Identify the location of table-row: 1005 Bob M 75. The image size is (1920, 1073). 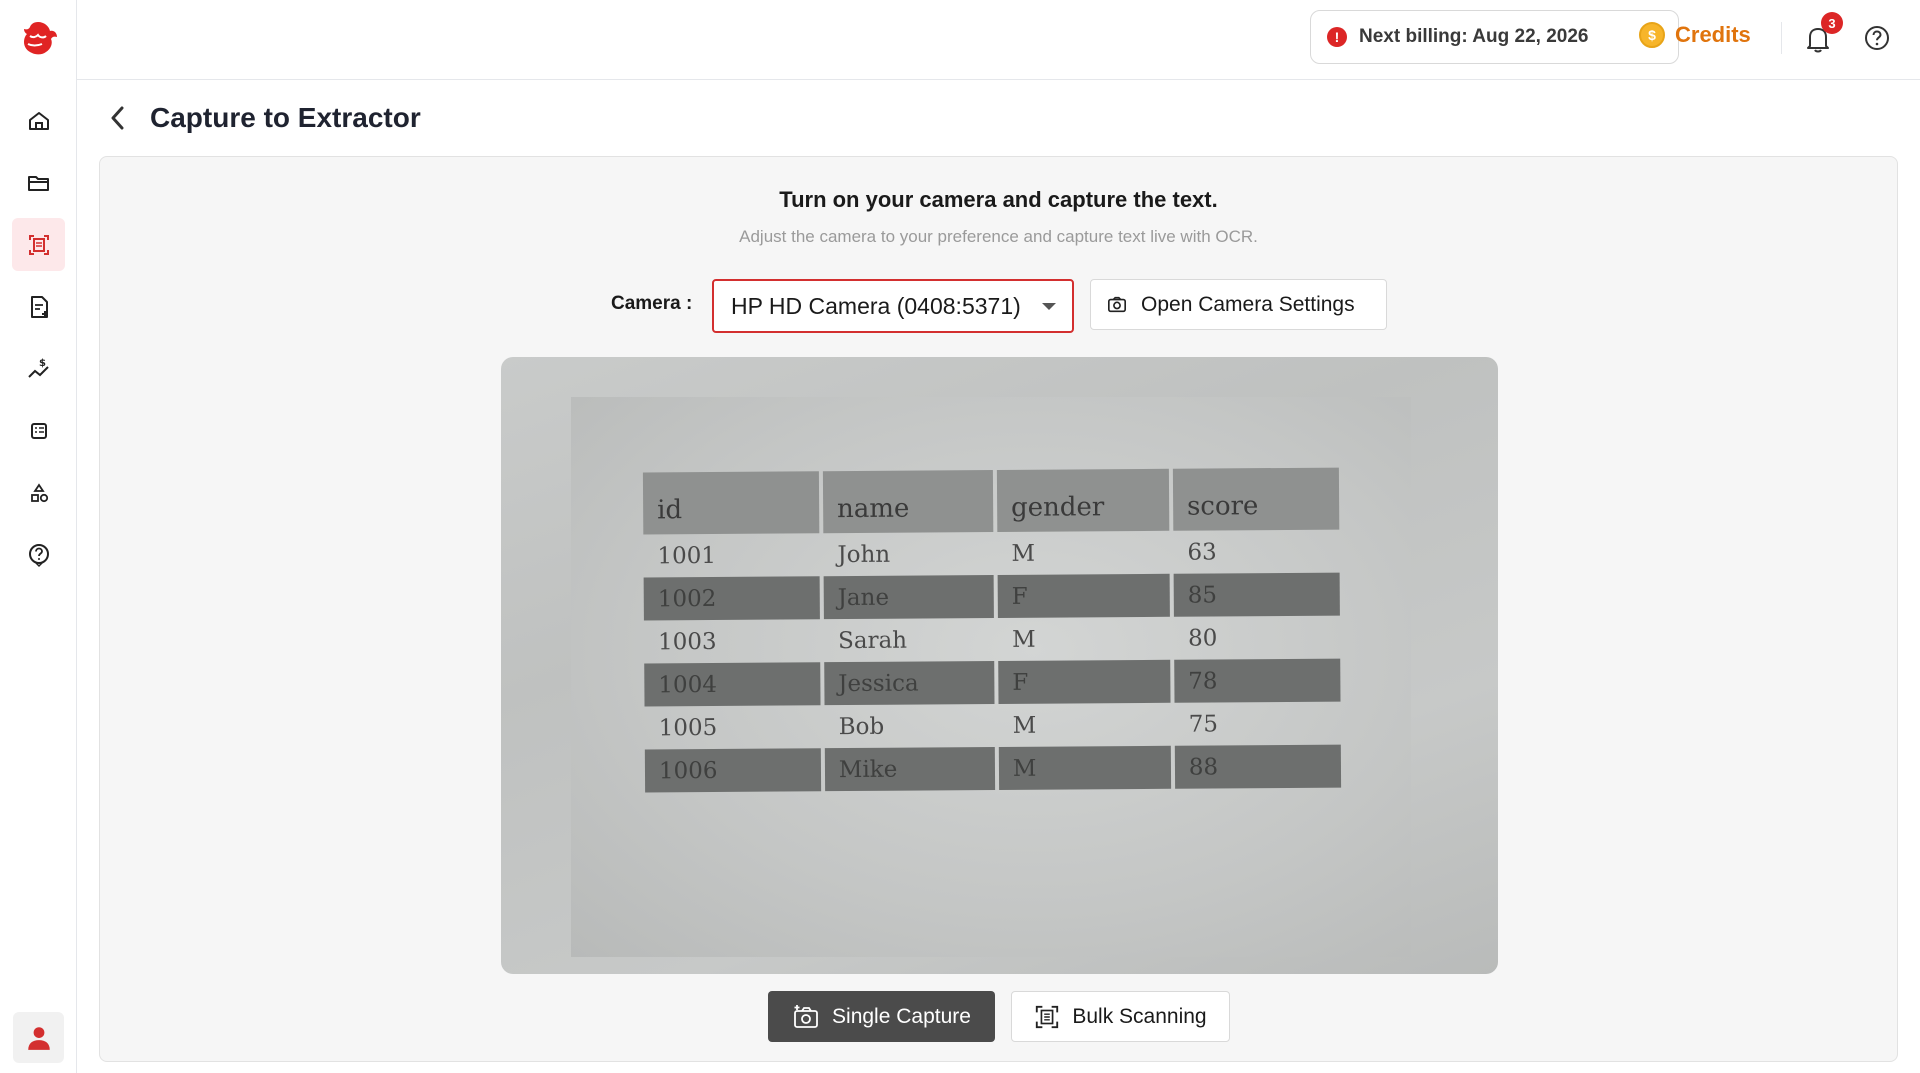
(995, 726).